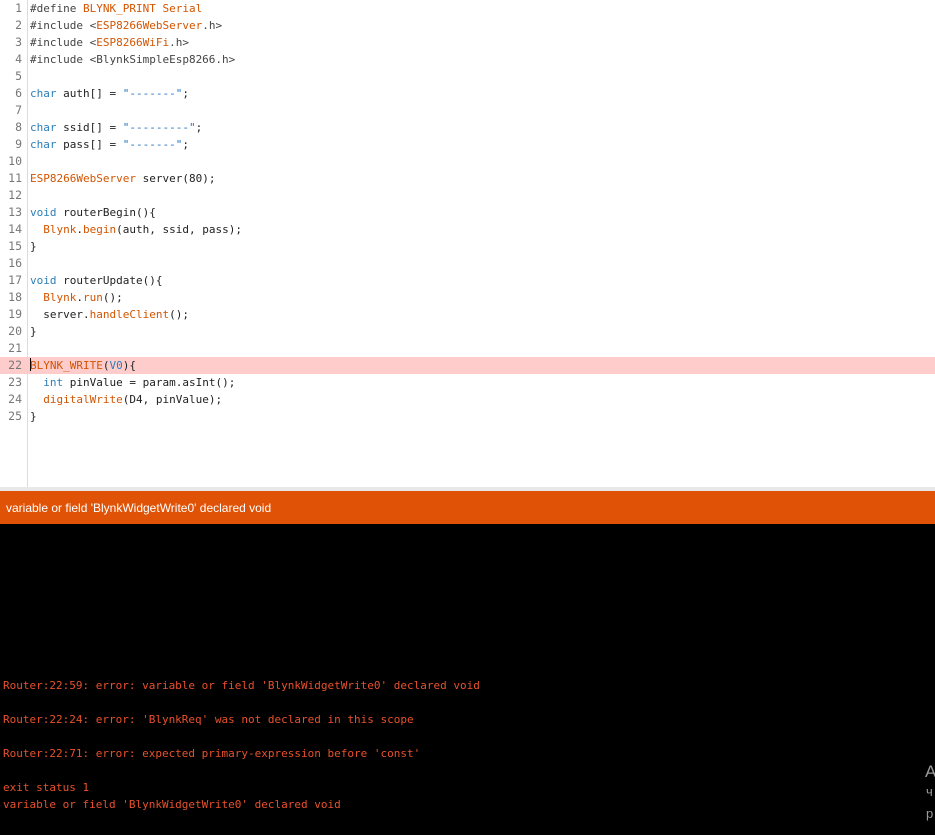 The width and height of the screenshot is (935, 835). What do you see at coordinates (467, 25) in the screenshot?
I see `code-line: 2 #include <ESP8266WebServer.h>` at bounding box center [467, 25].